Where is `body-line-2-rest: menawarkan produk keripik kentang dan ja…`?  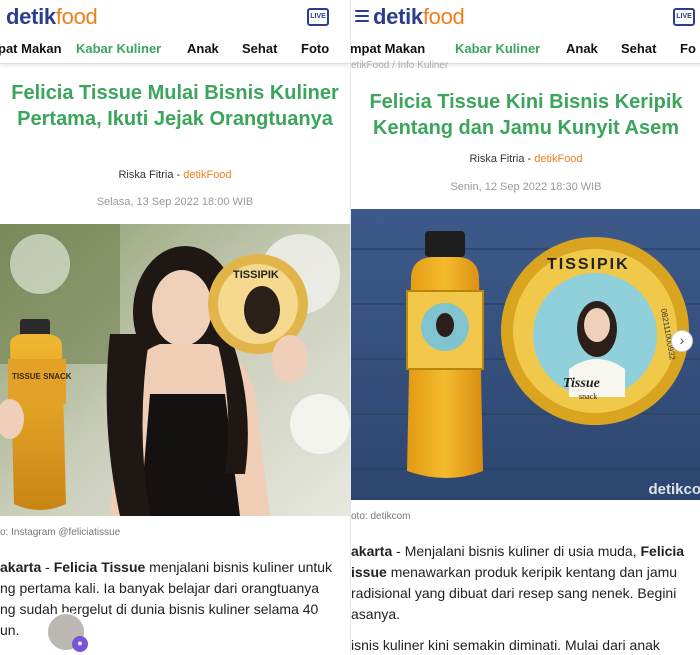
body-line-2-rest: menawarkan produk keripik kentang dan ja… is located at coordinates (532, 572).